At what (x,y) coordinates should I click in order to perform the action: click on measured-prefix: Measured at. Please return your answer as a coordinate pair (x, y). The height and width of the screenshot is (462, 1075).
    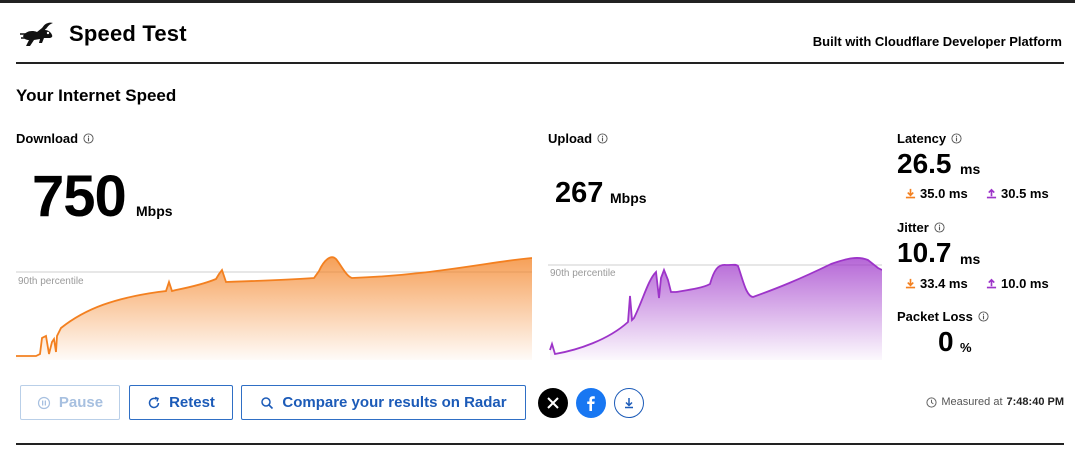
    Looking at the image, I should click on (972, 402).